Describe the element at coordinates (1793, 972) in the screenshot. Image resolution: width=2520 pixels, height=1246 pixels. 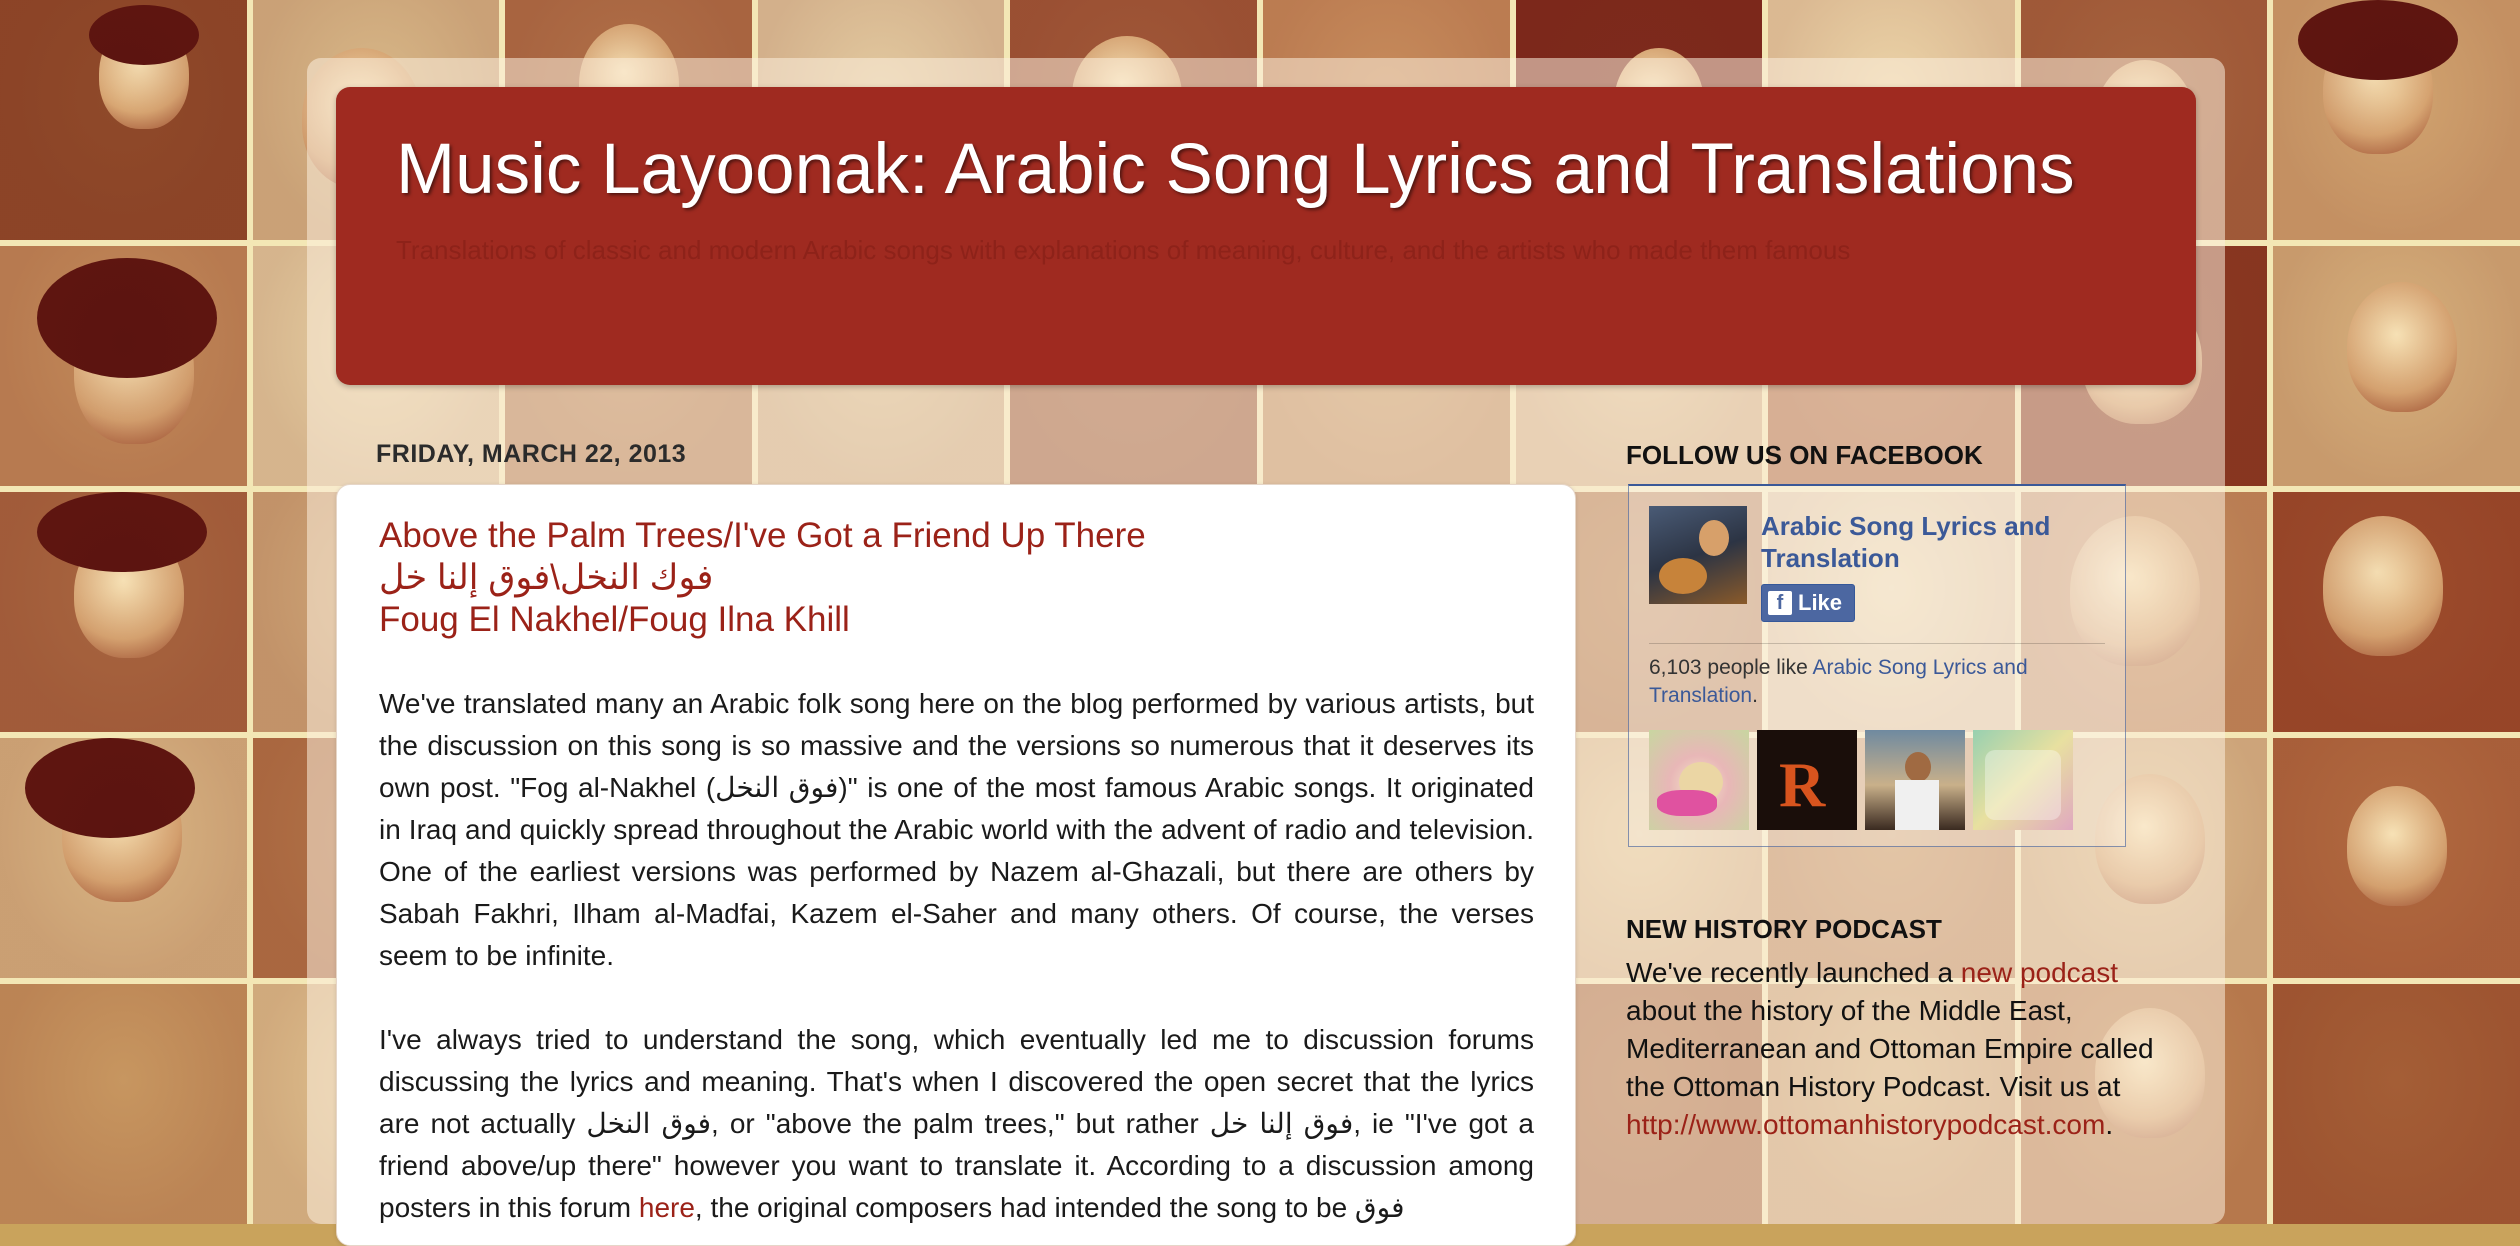
I see `podcast-text-part: We've recently launched a` at that location.